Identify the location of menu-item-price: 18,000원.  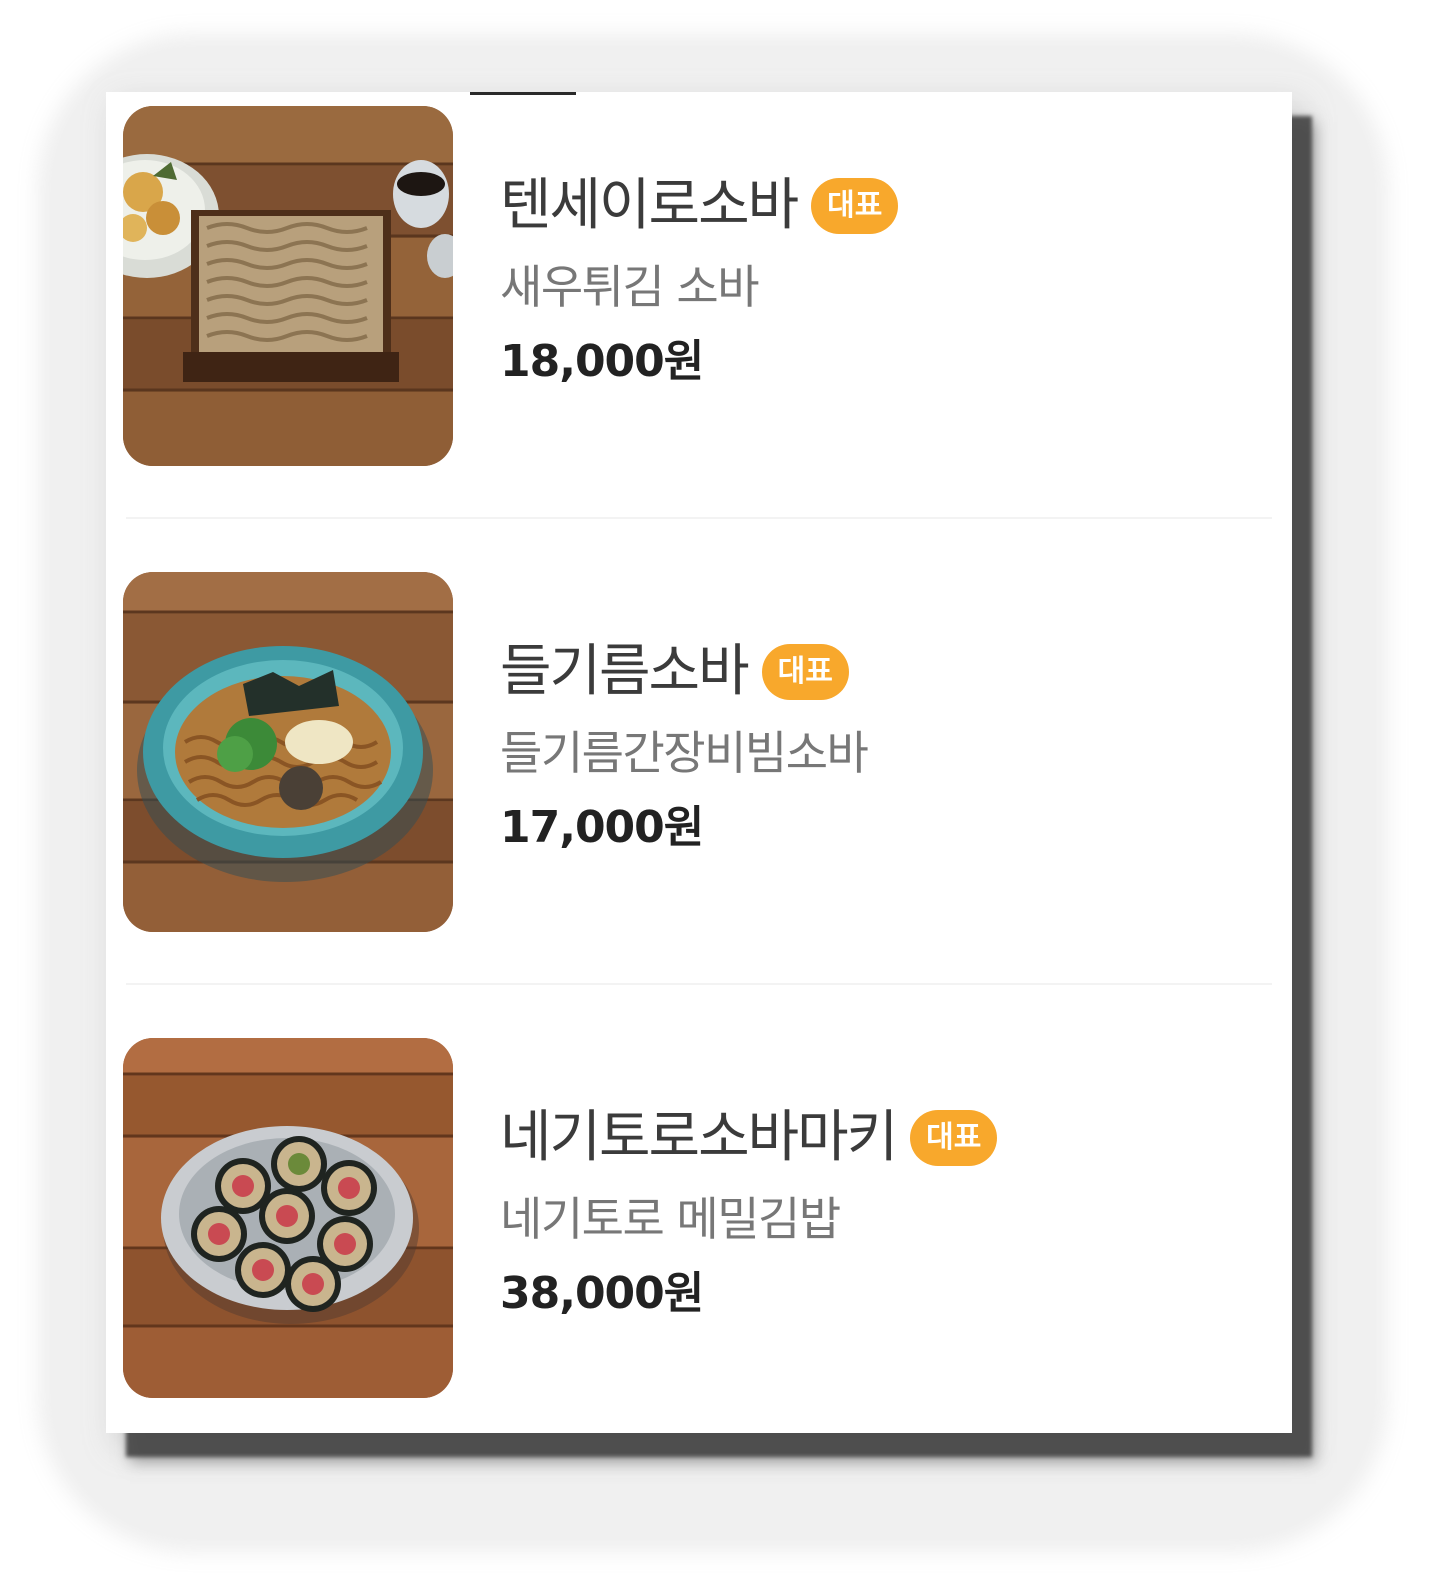
(602, 361).